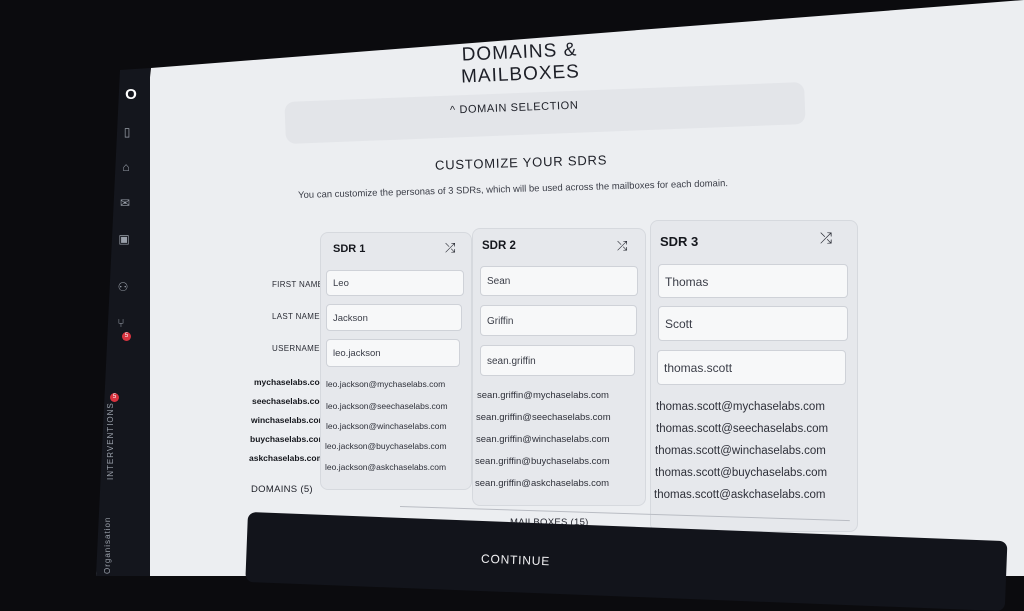  I want to click on sdr-2-first-name-input: Sean, so click(559, 281).